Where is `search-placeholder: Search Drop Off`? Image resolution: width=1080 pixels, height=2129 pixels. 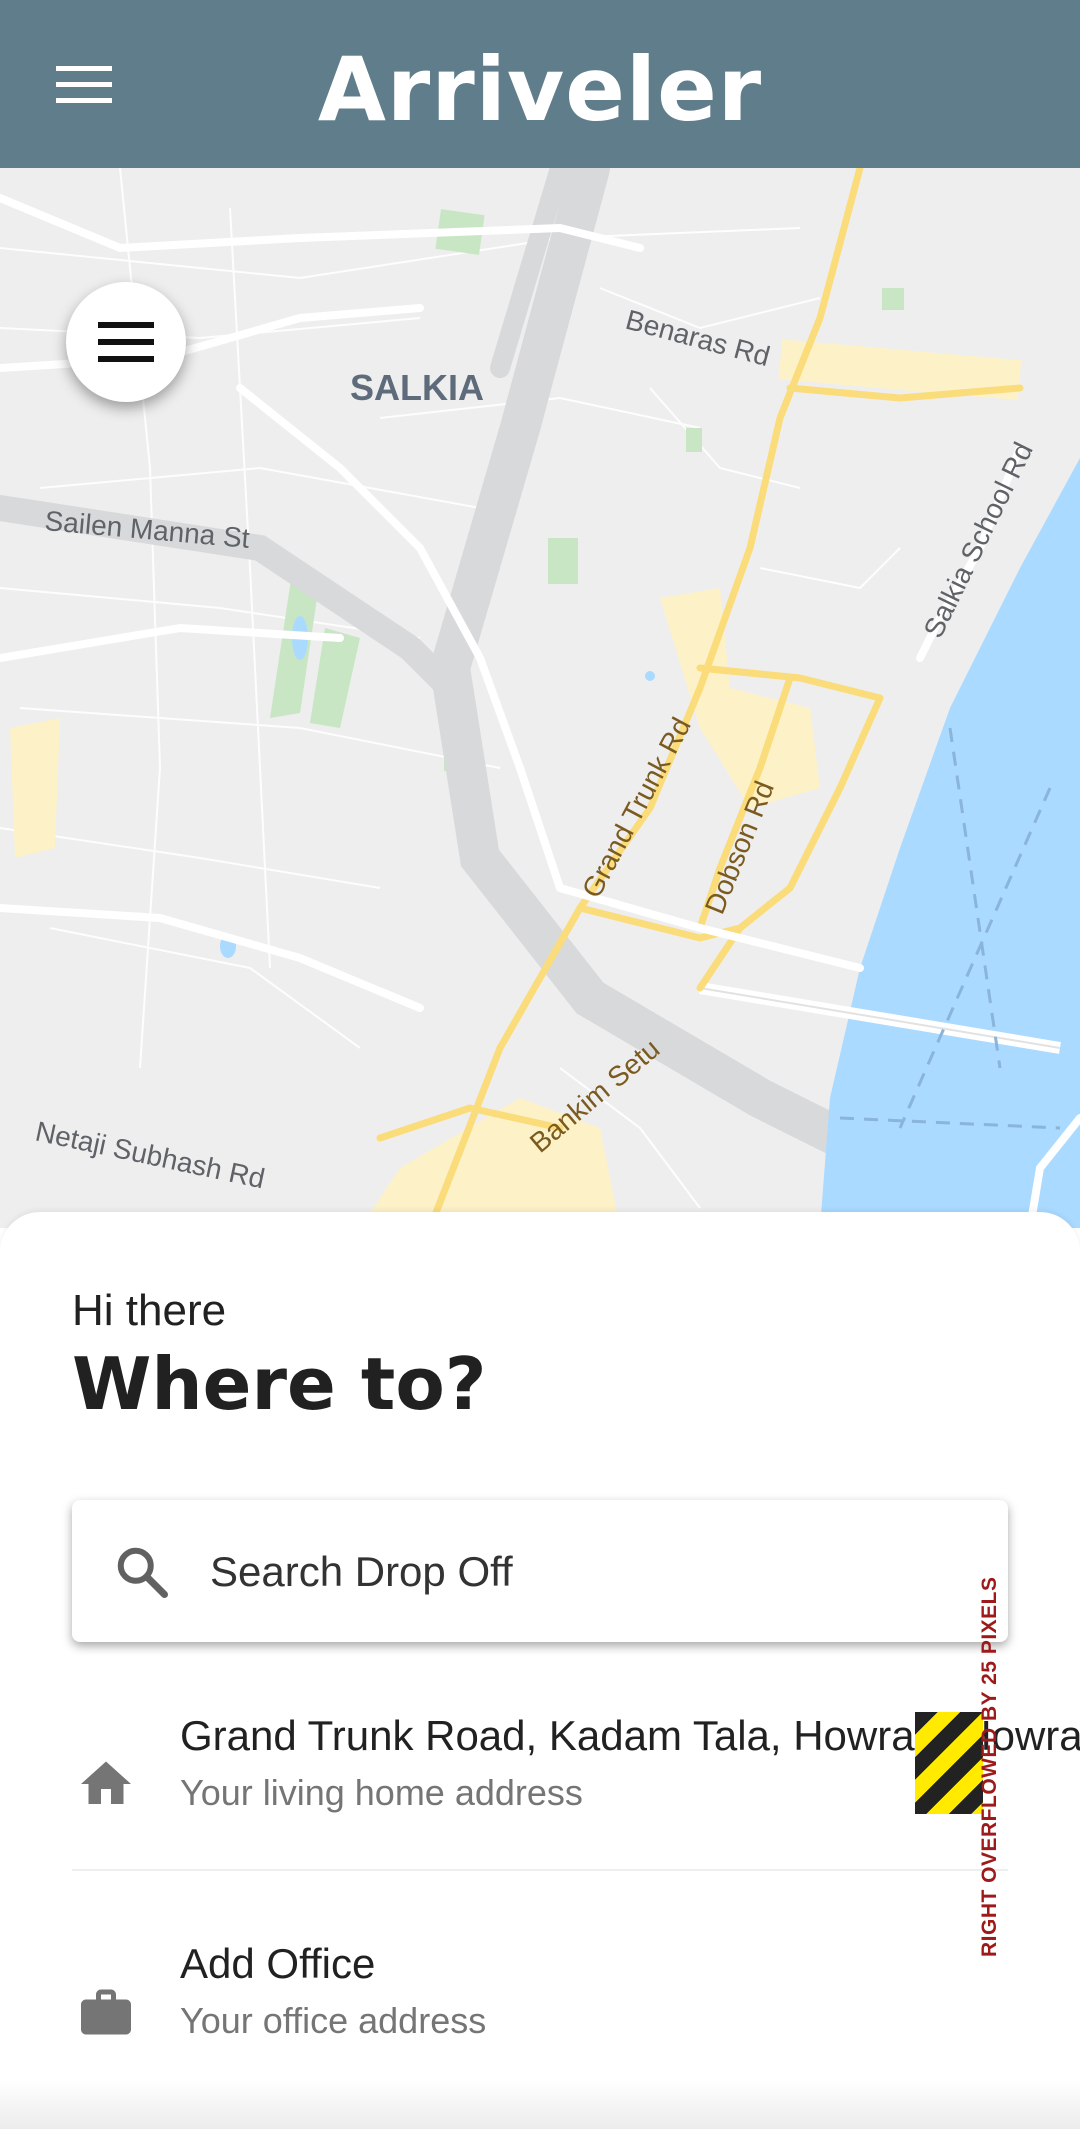 search-placeholder: Search Drop Off is located at coordinates (361, 1571).